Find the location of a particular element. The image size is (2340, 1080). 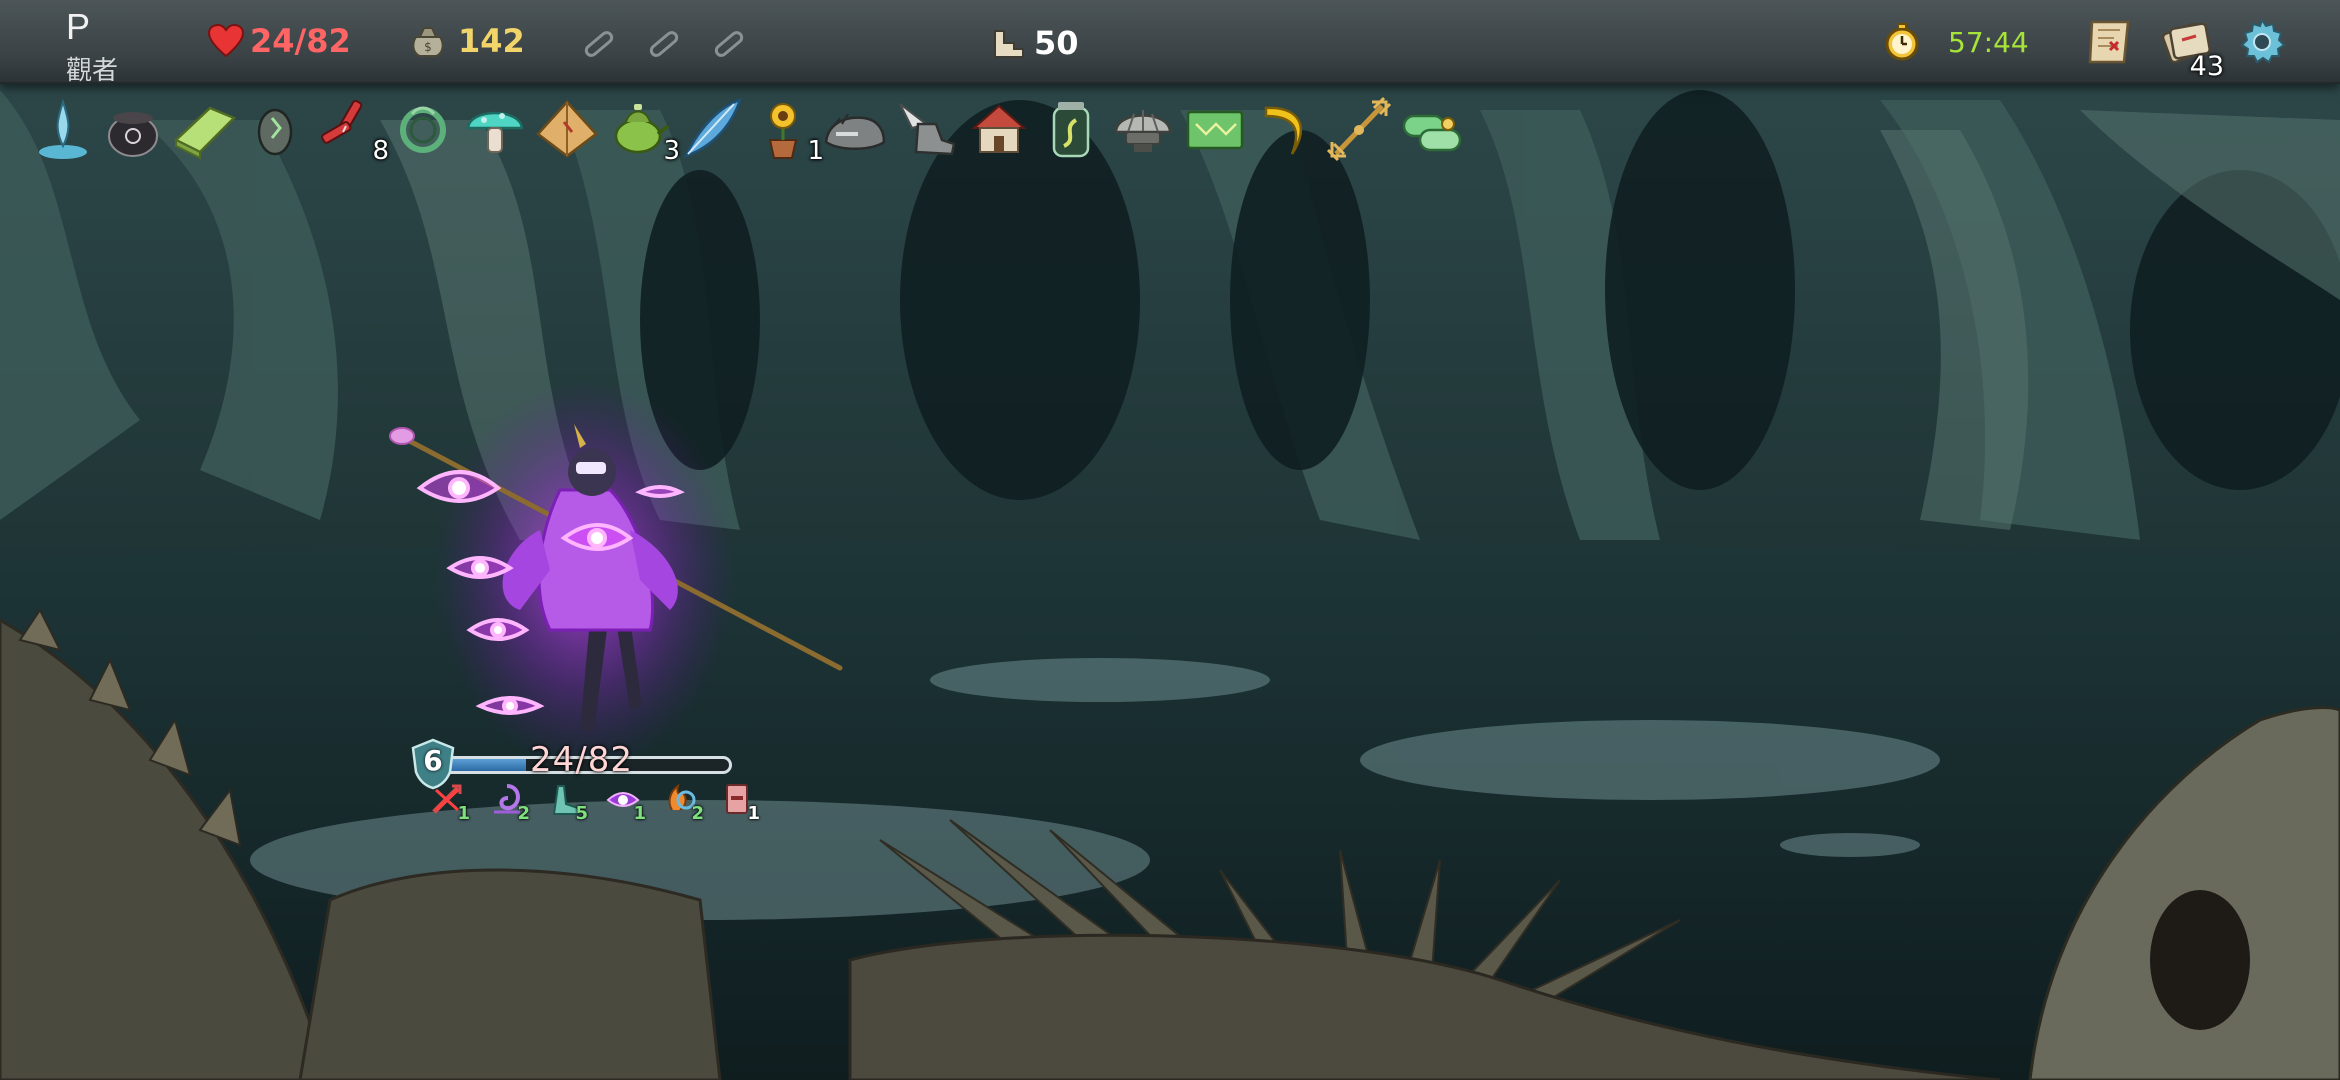

buff-4: 1 is located at coordinates (626, 803).